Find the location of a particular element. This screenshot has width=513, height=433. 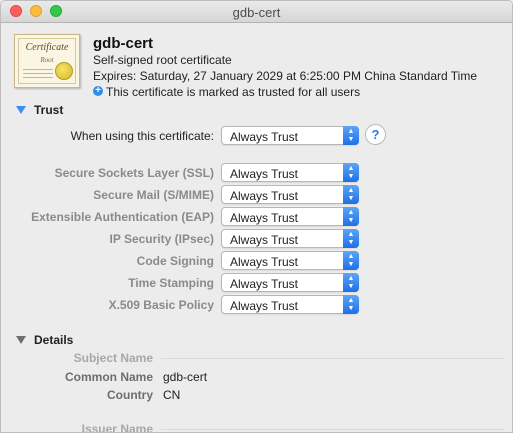

certificate-icon-lines is located at coordinates (38, 69).